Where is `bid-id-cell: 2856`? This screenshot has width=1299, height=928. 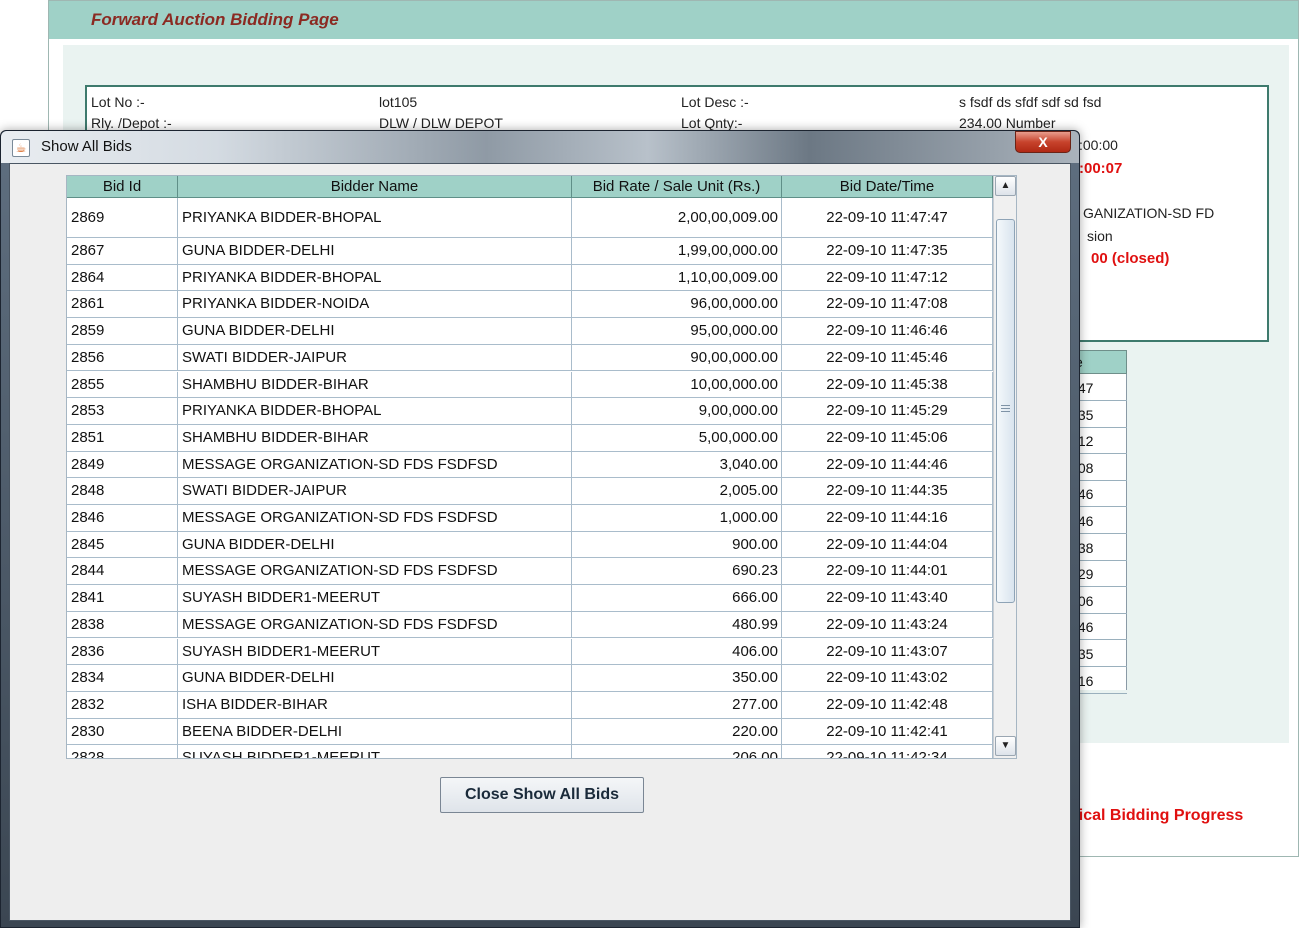
bid-id-cell: 2856 is located at coordinates (122, 358).